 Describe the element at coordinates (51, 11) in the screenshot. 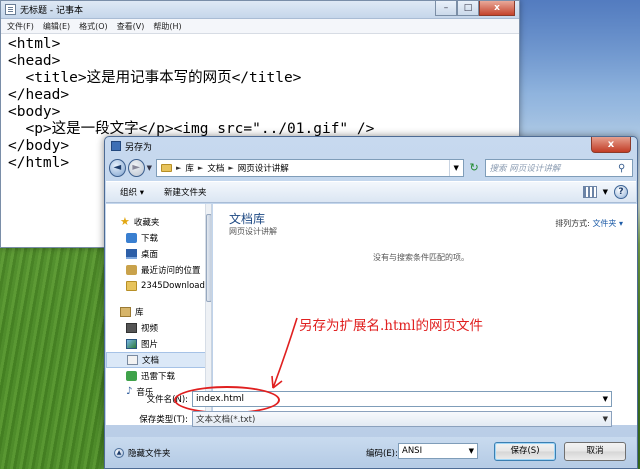

I see `notepad-title: 无标题 - 记事本` at that location.